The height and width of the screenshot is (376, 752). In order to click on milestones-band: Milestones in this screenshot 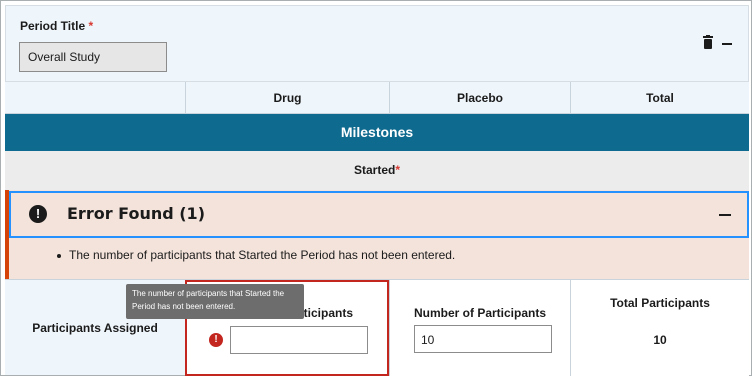, I will do `click(377, 132)`.